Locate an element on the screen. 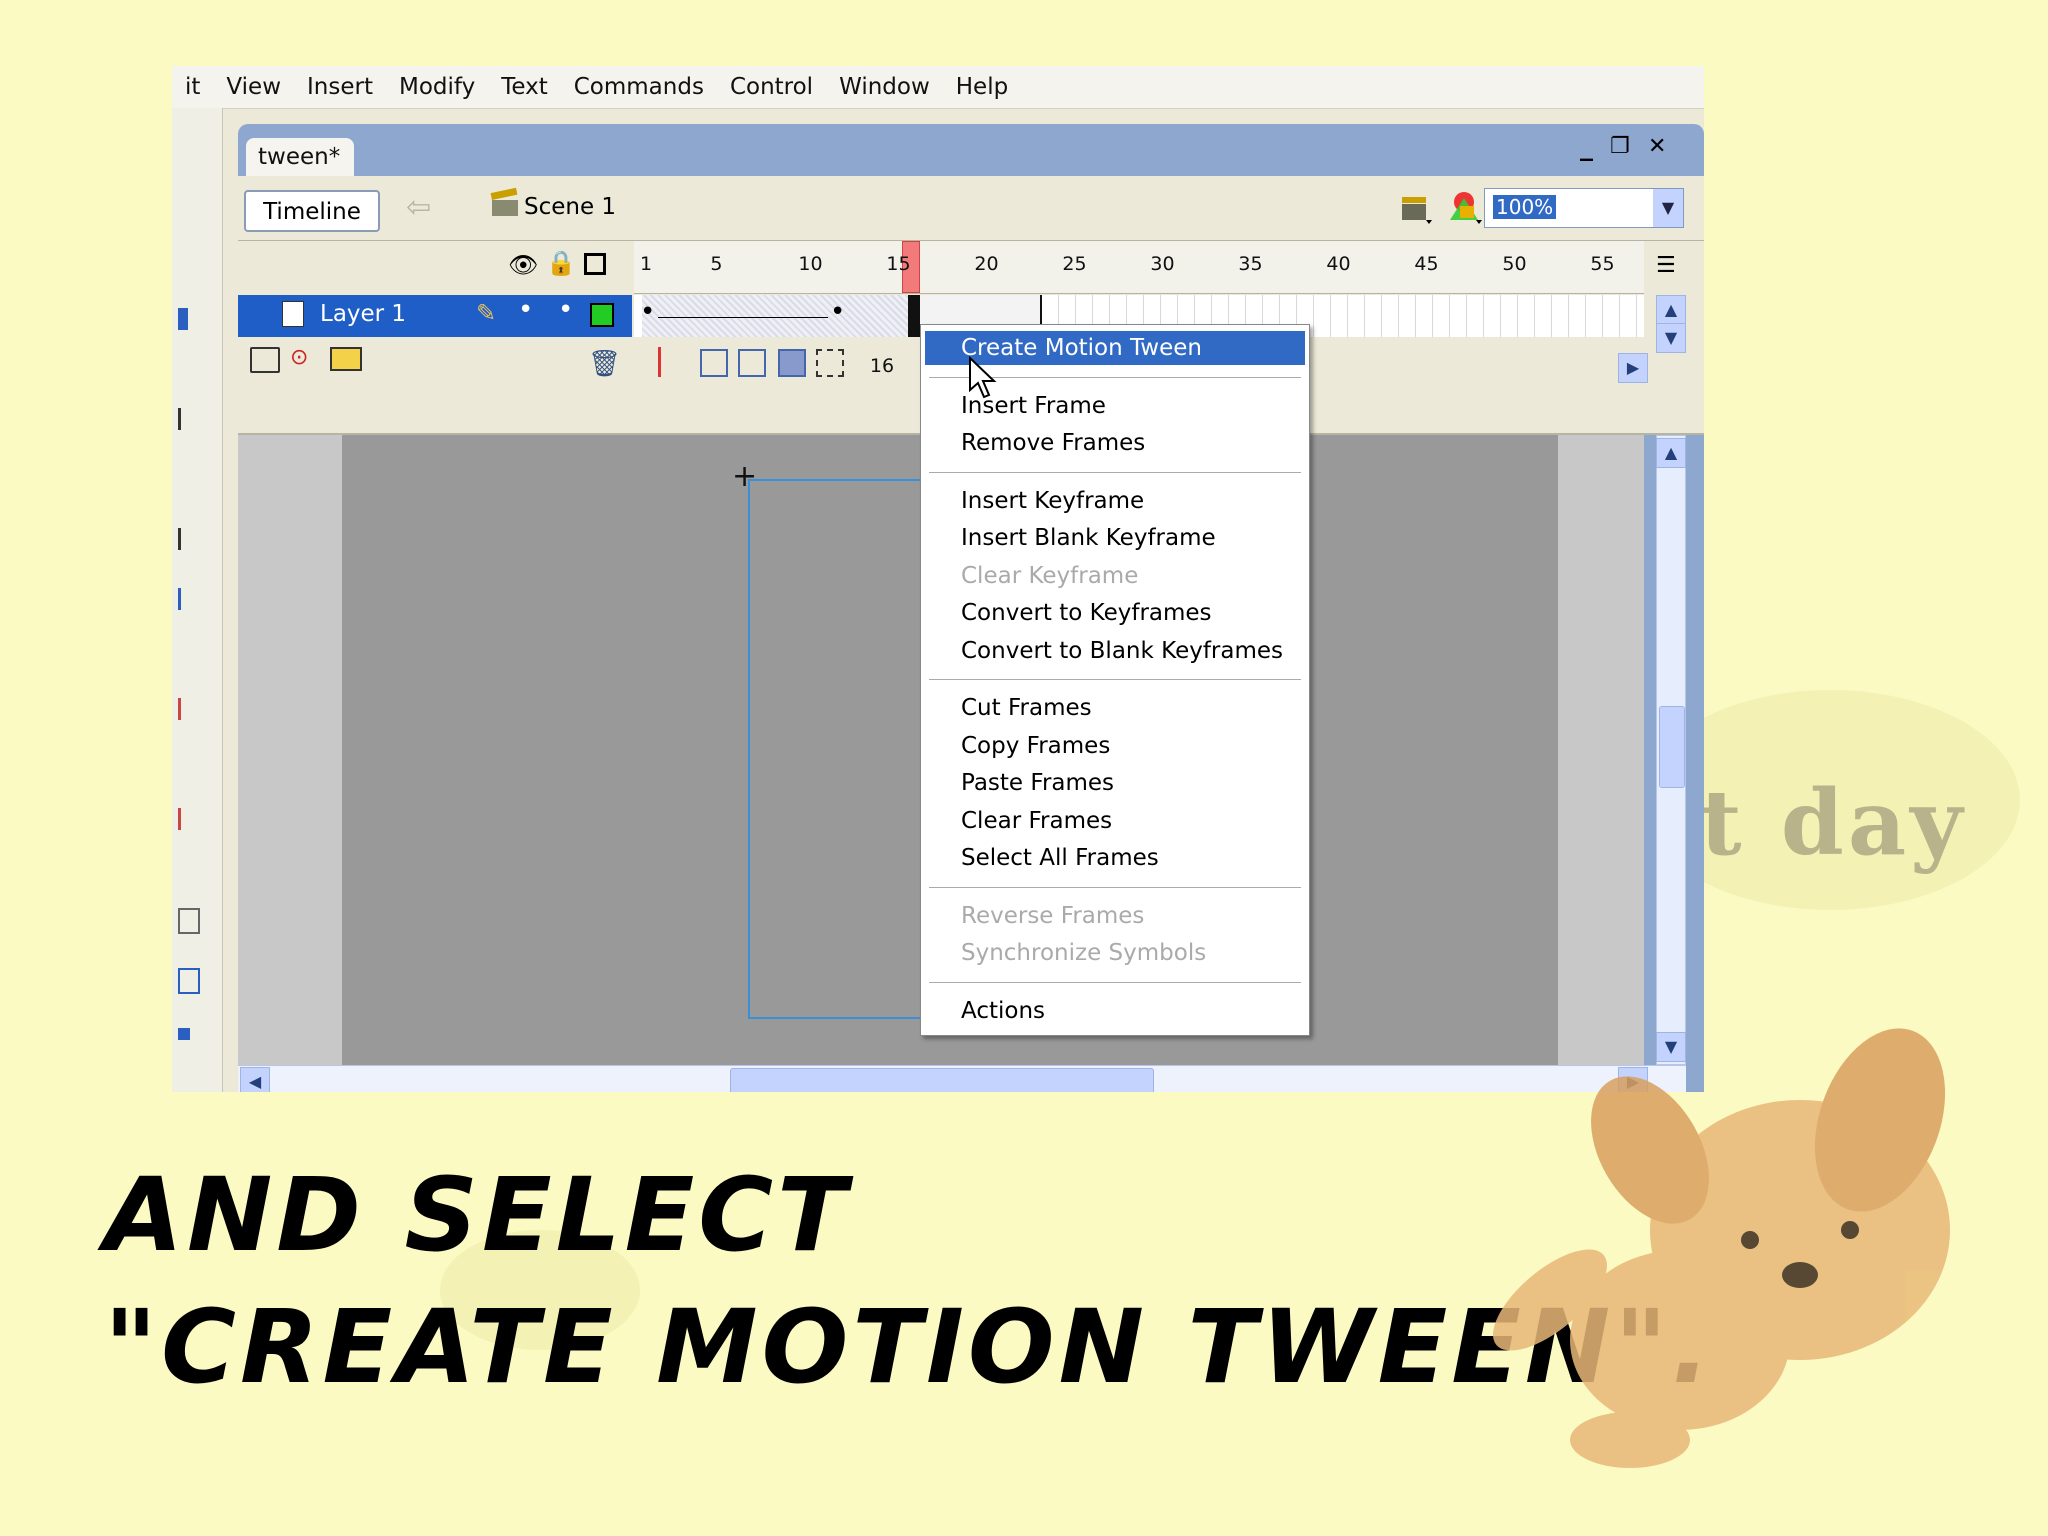 The height and width of the screenshot is (1536, 2048). tools-panel is located at coordinates (197, 600).